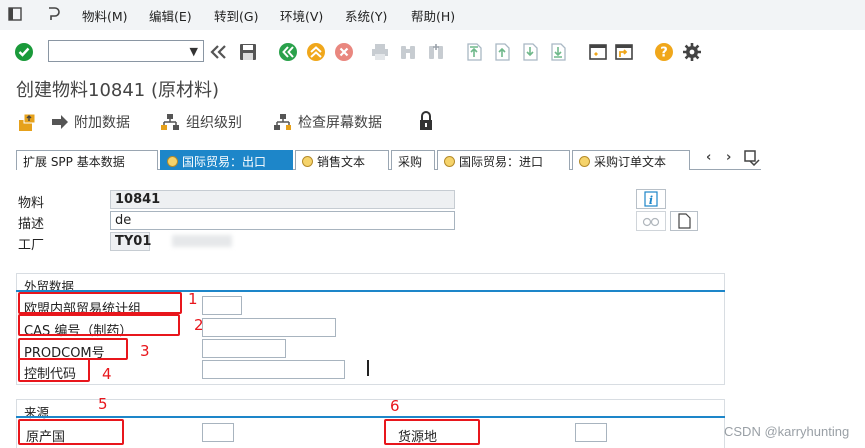 The height and width of the screenshot is (448, 865). What do you see at coordinates (591, 432) in the screenshot?
I see `region-of-origin-field` at bounding box center [591, 432].